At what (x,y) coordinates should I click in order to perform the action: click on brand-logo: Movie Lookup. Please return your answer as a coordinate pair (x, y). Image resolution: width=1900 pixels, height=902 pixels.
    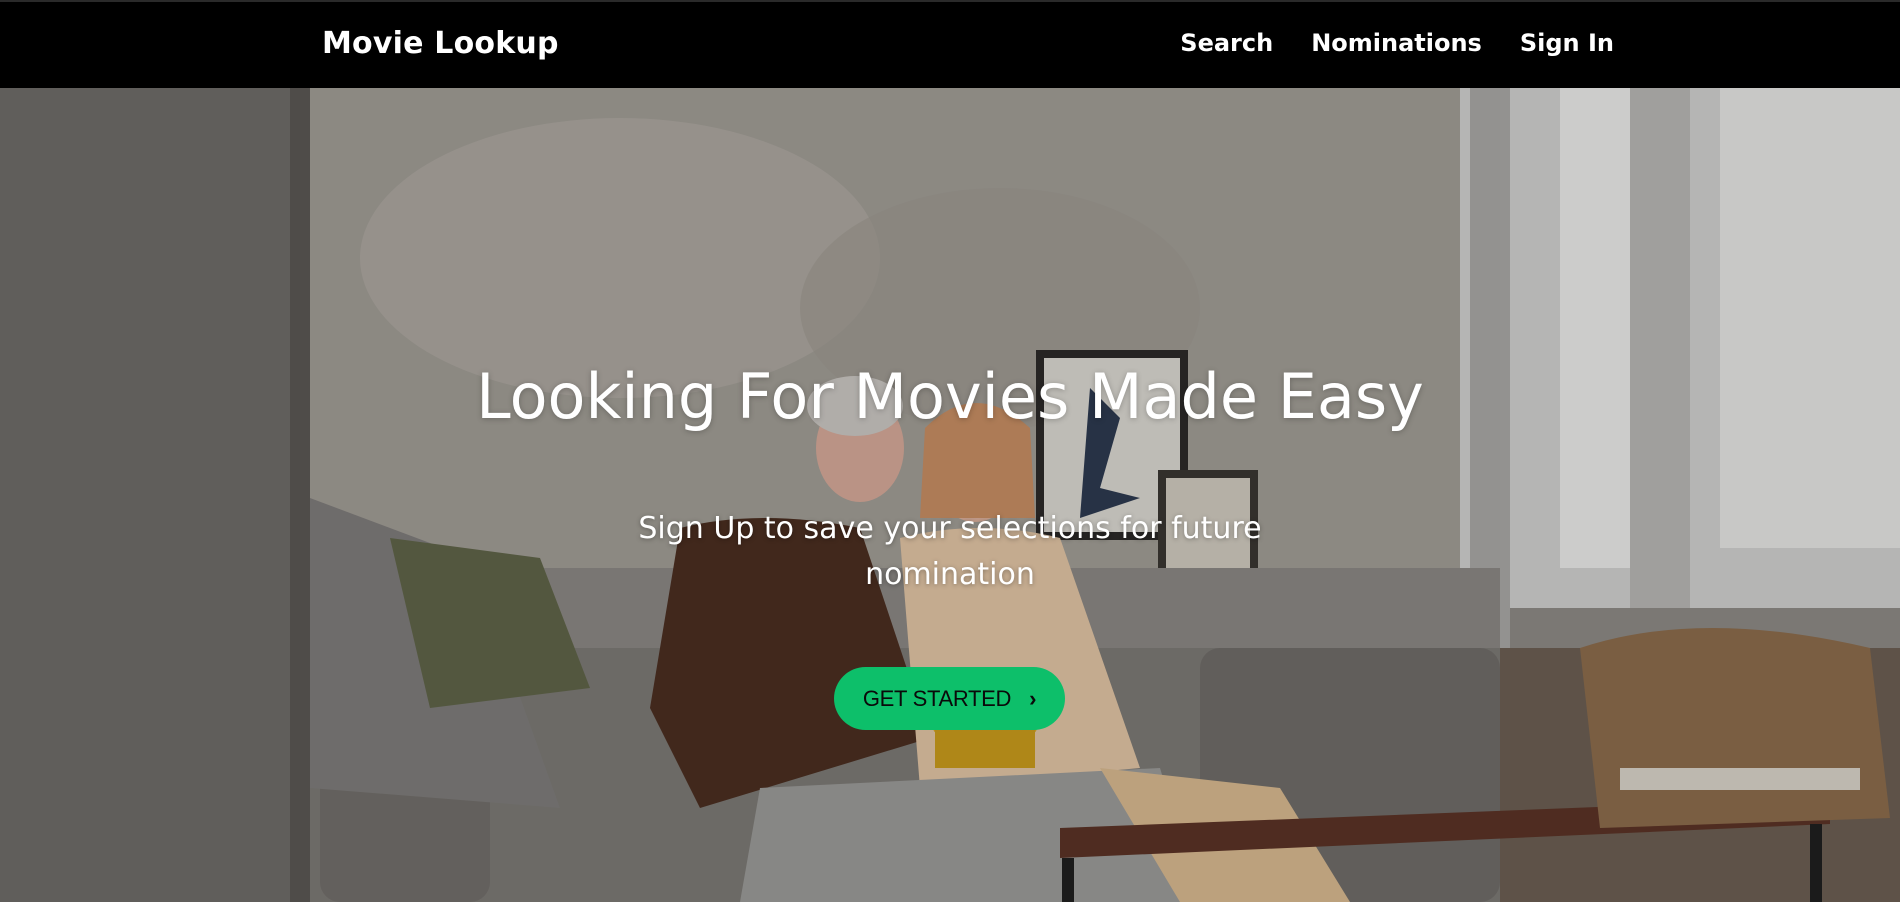
    Looking at the image, I should click on (440, 43).